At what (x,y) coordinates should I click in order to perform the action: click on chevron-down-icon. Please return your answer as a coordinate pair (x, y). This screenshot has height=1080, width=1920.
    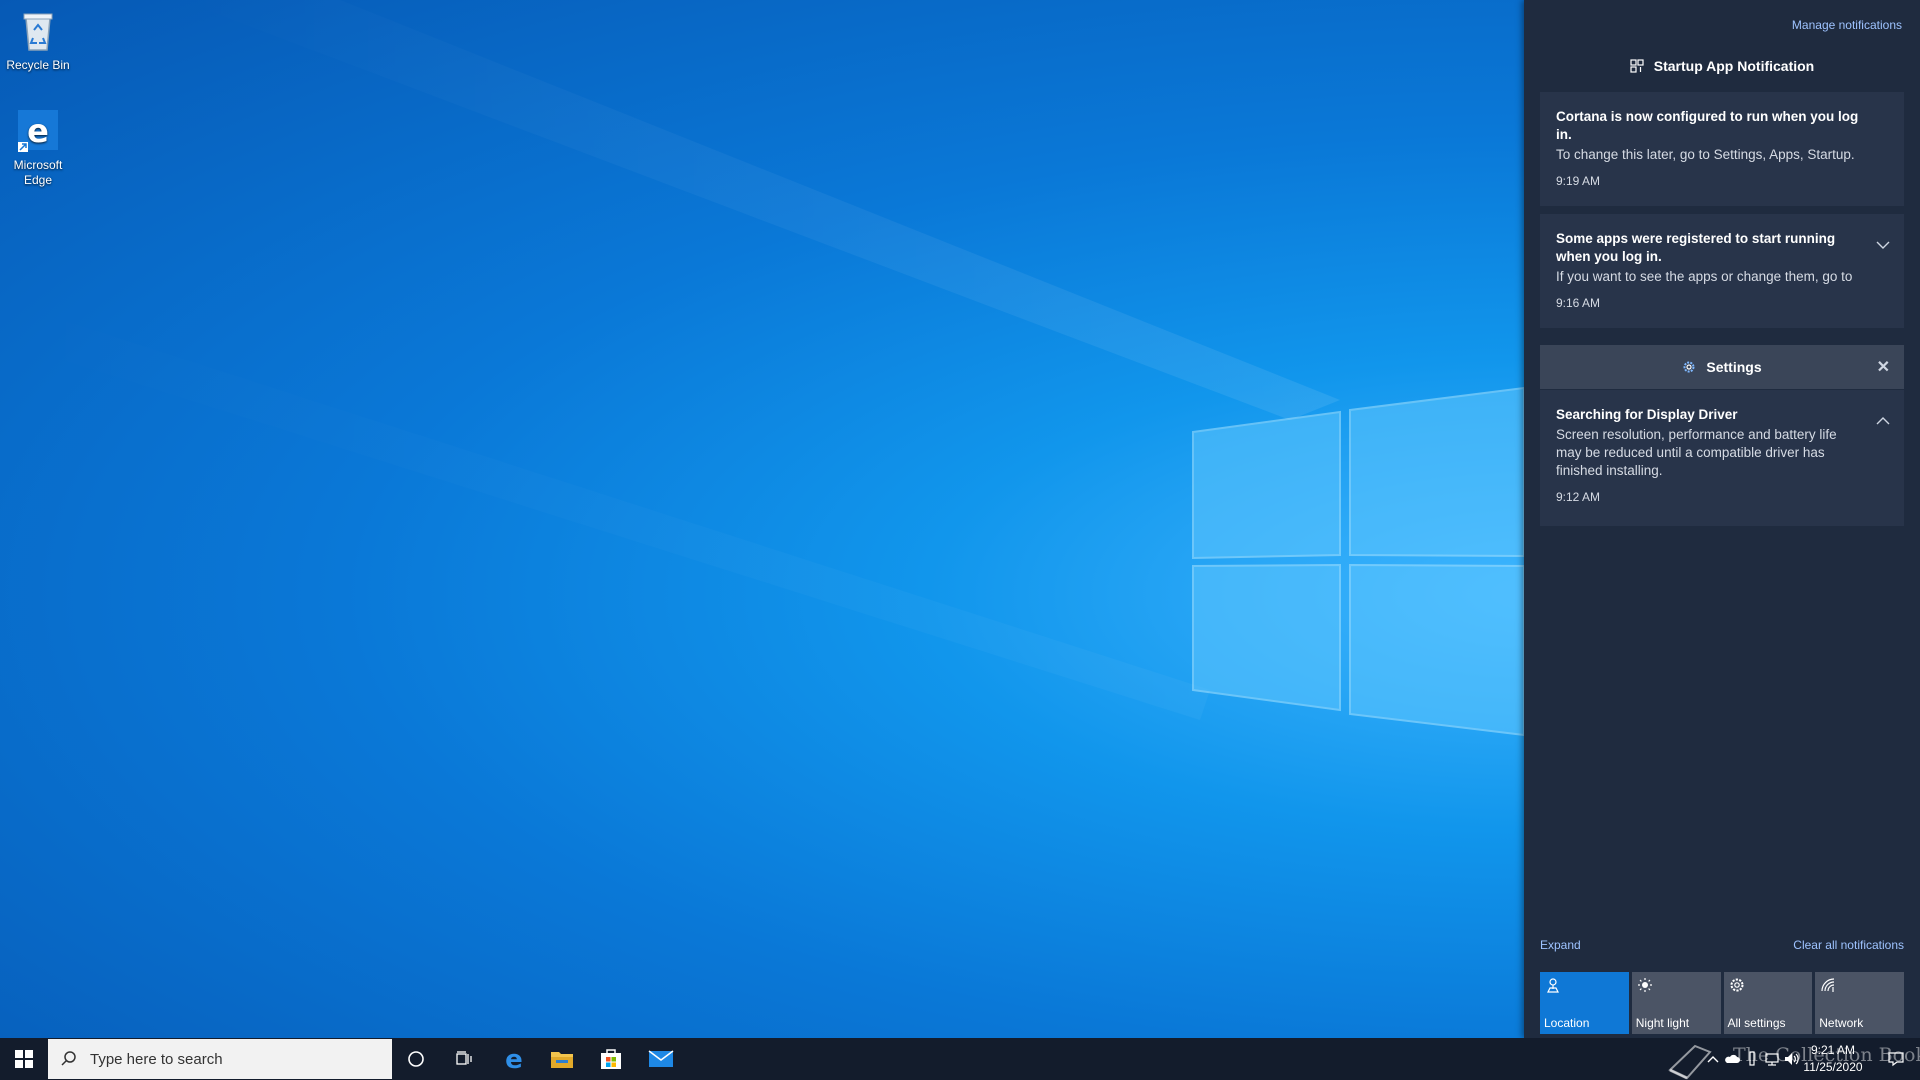
    Looking at the image, I should click on (1883, 245).